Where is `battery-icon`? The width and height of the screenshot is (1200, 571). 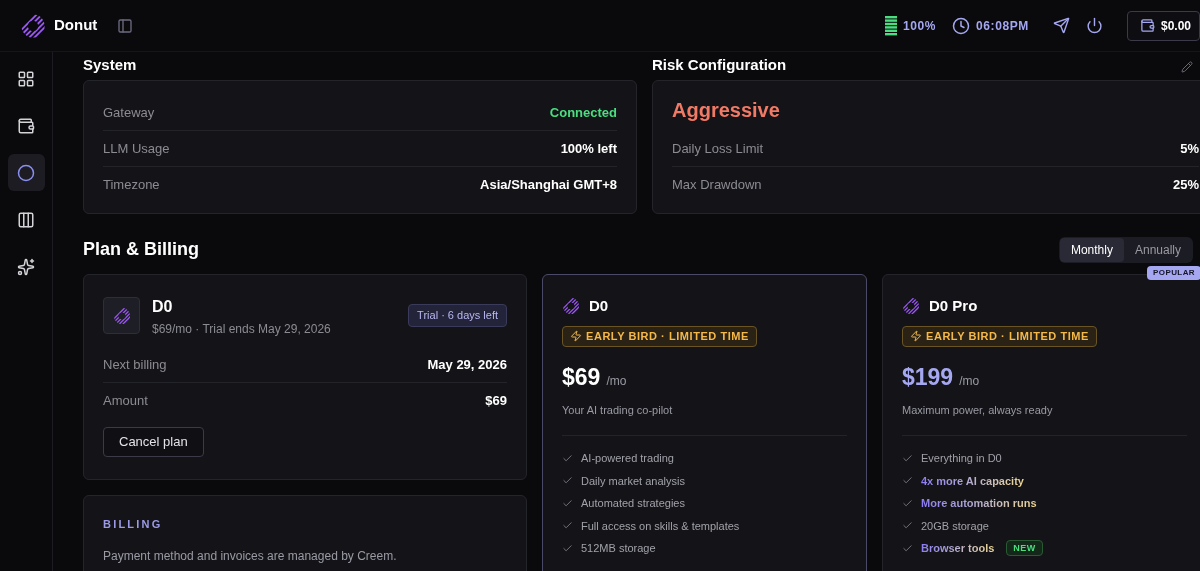 battery-icon is located at coordinates (890, 25).